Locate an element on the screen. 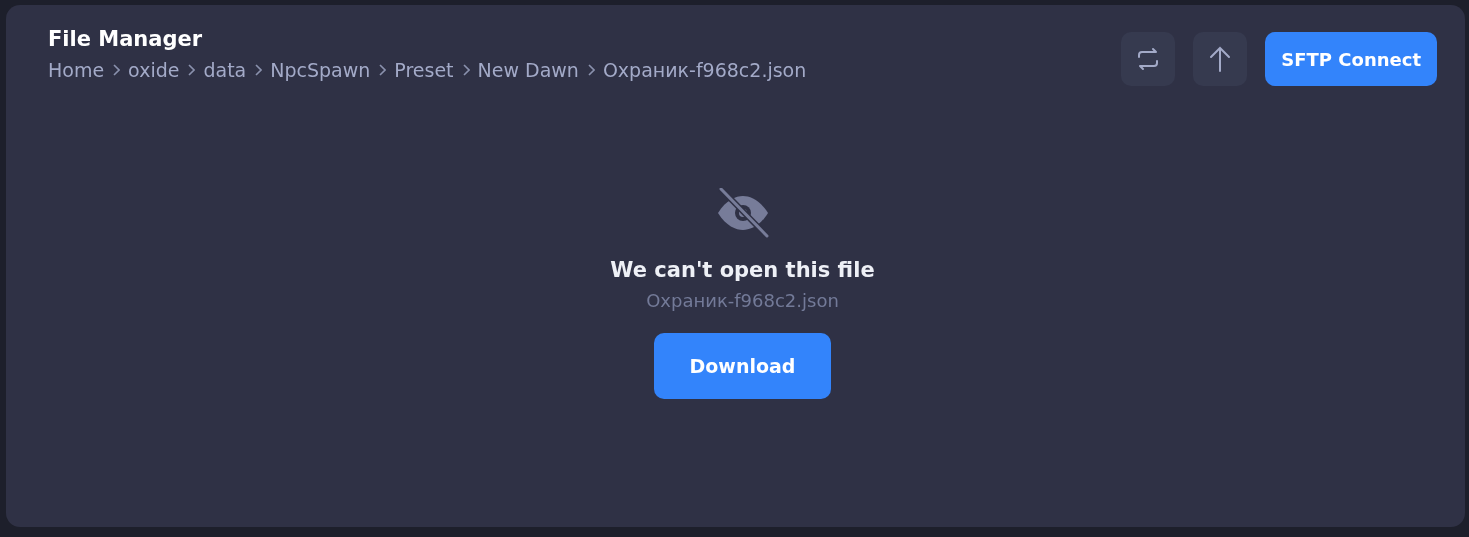 This screenshot has height=537, width=1469. breadcrumb-link: NpcSpawn is located at coordinates (320, 70).